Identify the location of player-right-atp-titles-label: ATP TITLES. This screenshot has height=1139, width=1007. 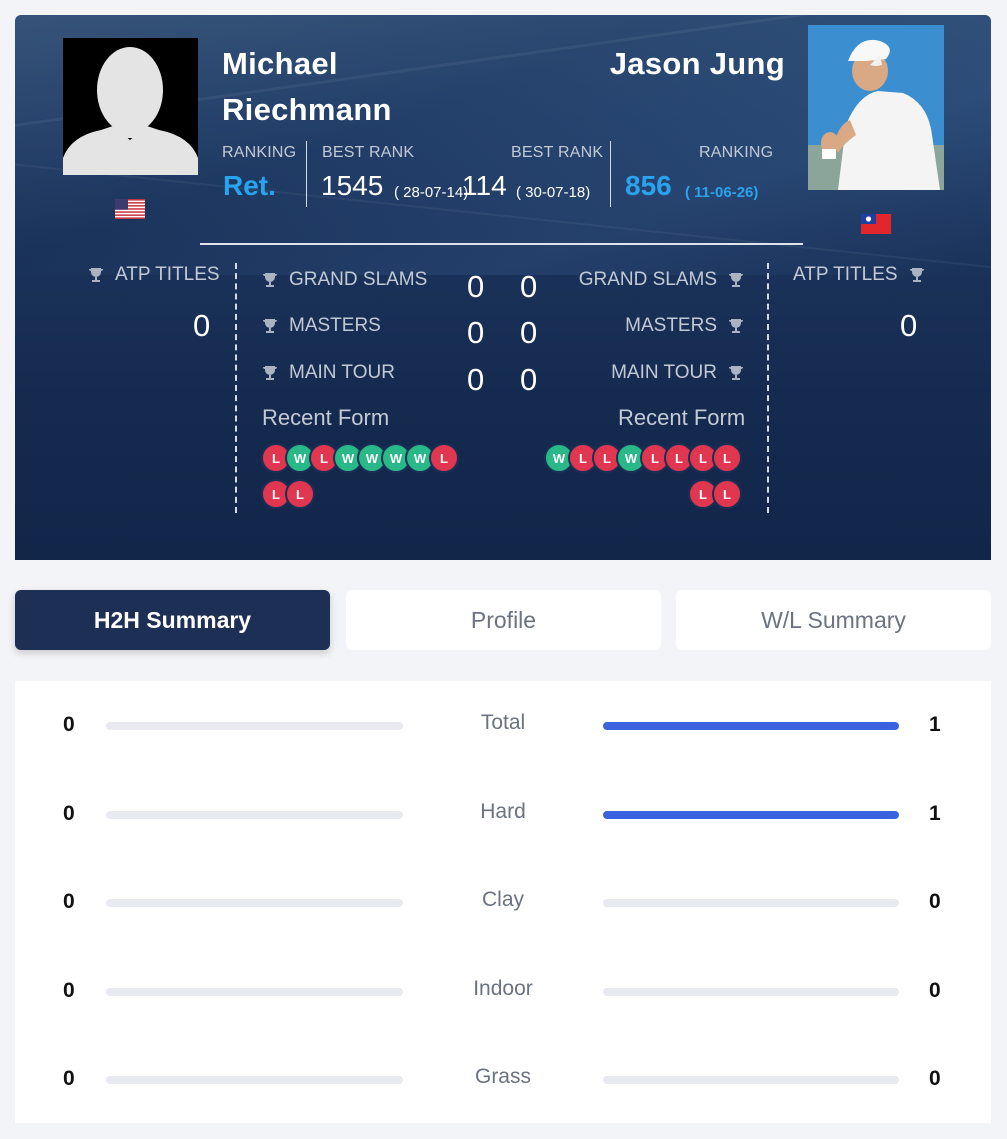
(859, 275).